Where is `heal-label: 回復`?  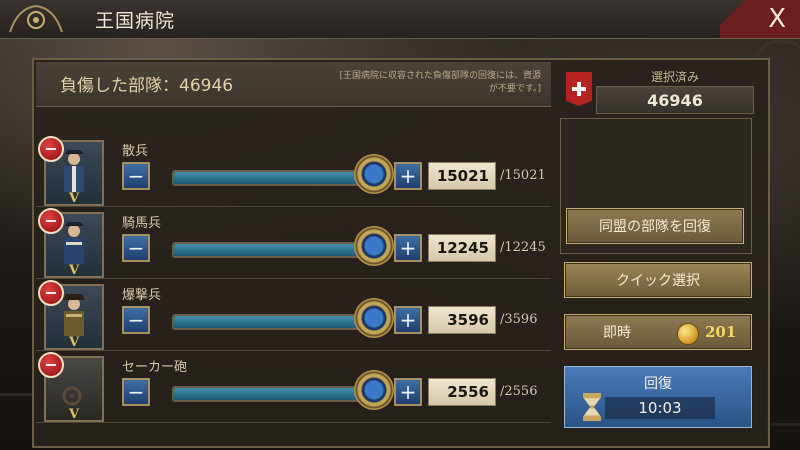 heal-label: 回復 is located at coordinates (658, 384).